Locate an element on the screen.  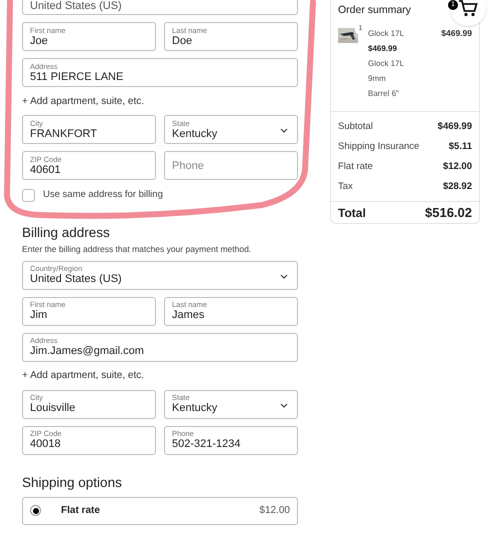
summary-value: $469.99 is located at coordinates (455, 127).